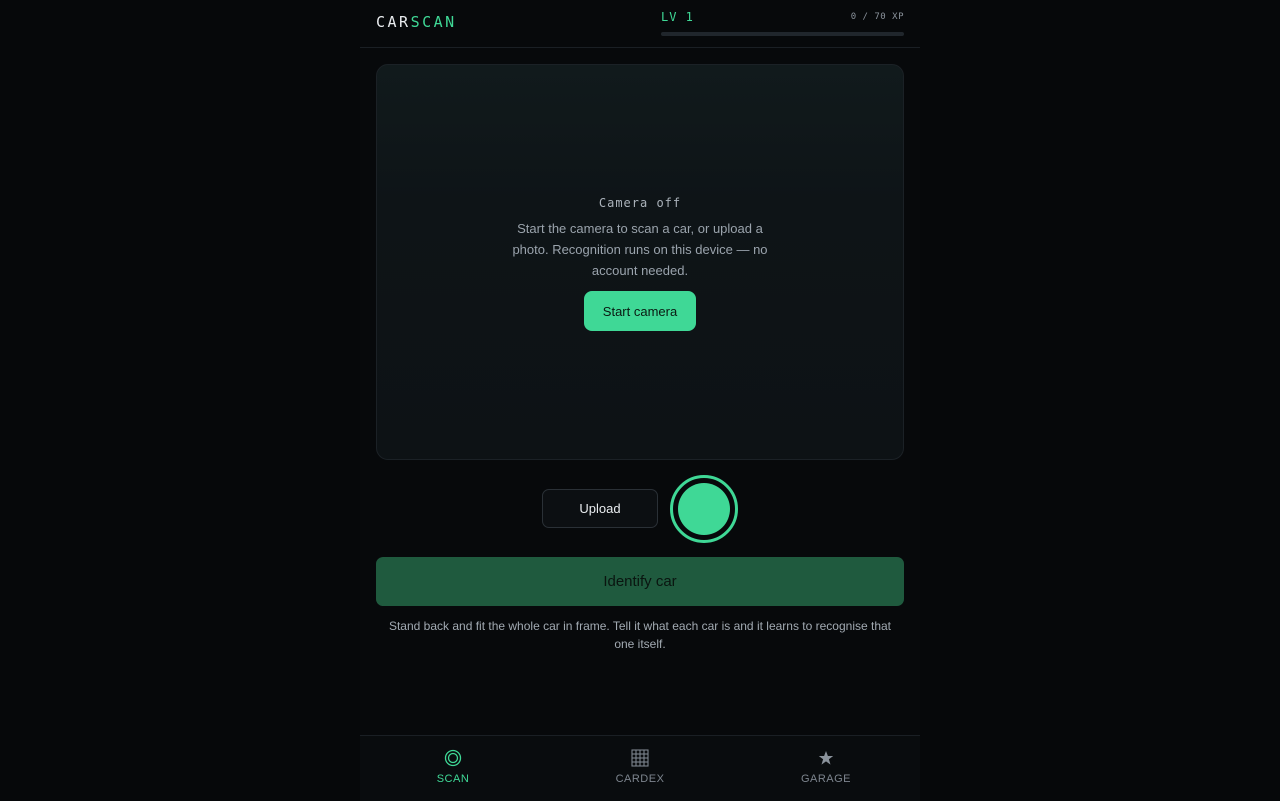 The height and width of the screenshot is (801, 1280). What do you see at coordinates (453, 758) in the screenshot?
I see `scan-target-icon` at bounding box center [453, 758].